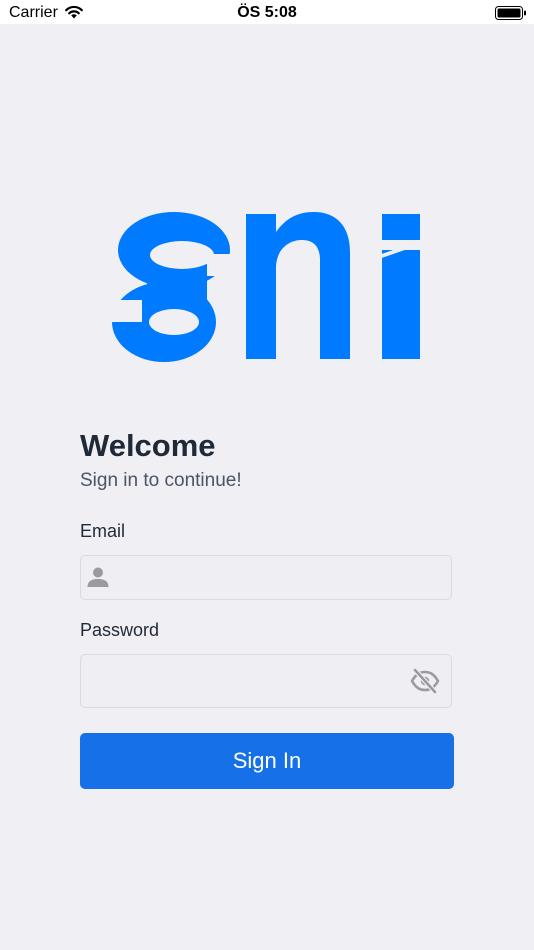 This screenshot has height=950, width=534. What do you see at coordinates (249, 681) in the screenshot?
I see `password-input` at bounding box center [249, 681].